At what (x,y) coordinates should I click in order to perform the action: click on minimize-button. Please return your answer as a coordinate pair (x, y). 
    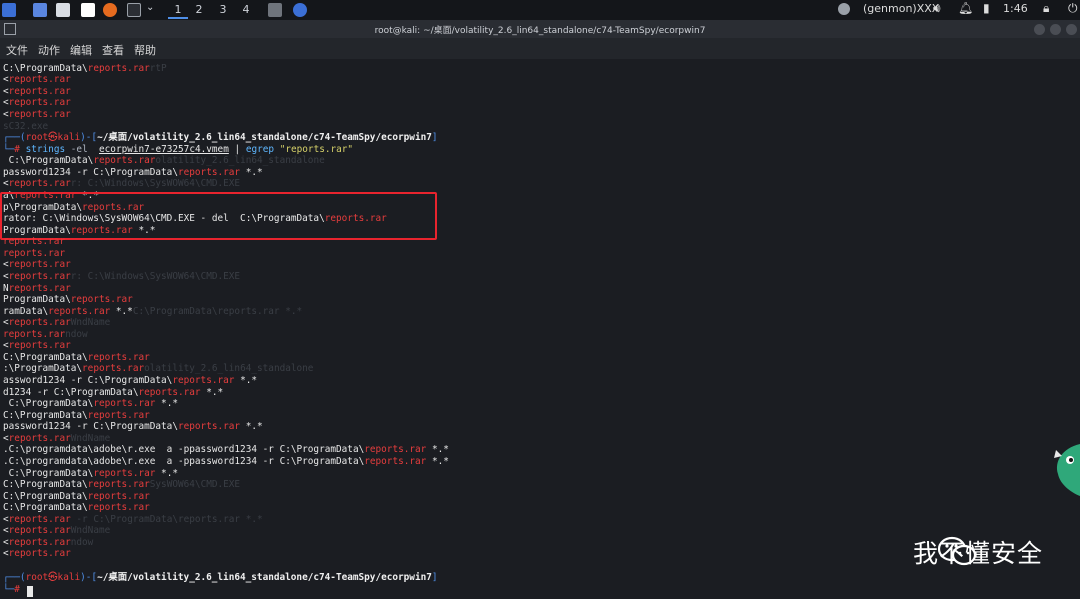
    Looking at the image, I should click on (1039, 29).